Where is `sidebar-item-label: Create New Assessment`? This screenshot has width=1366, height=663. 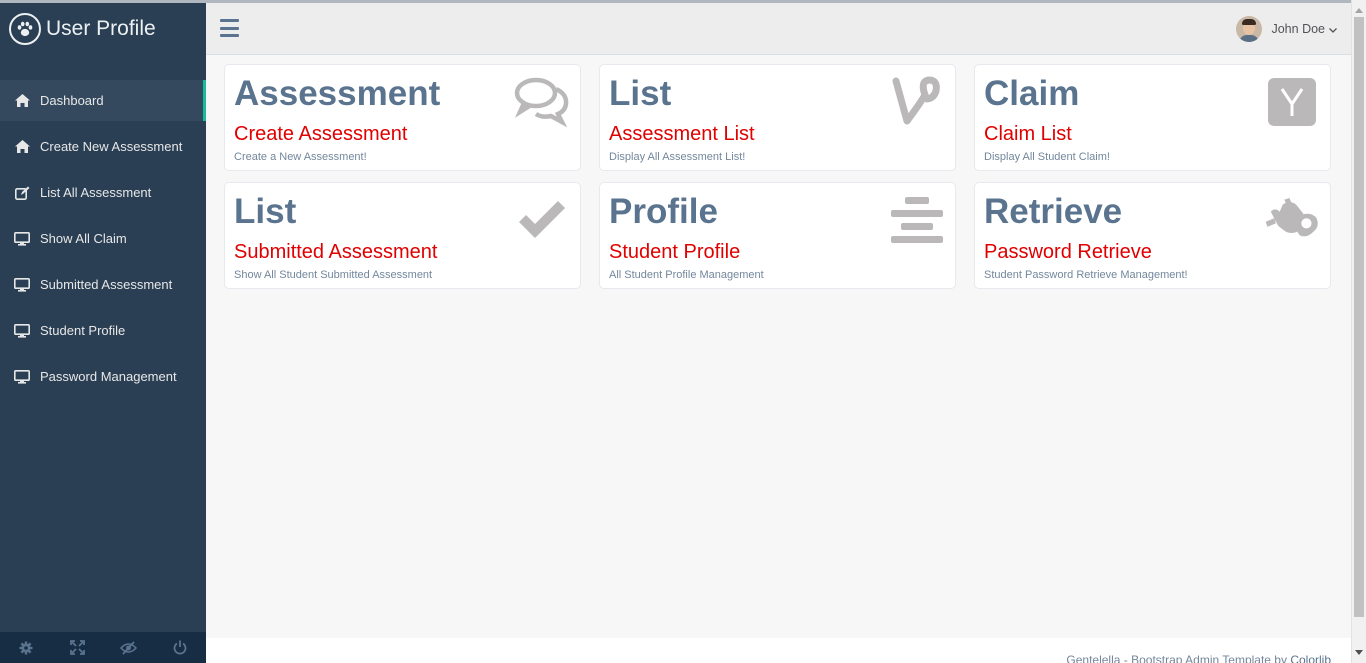
sidebar-item-label: Create New Assessment is located at coordinates (111, 146).